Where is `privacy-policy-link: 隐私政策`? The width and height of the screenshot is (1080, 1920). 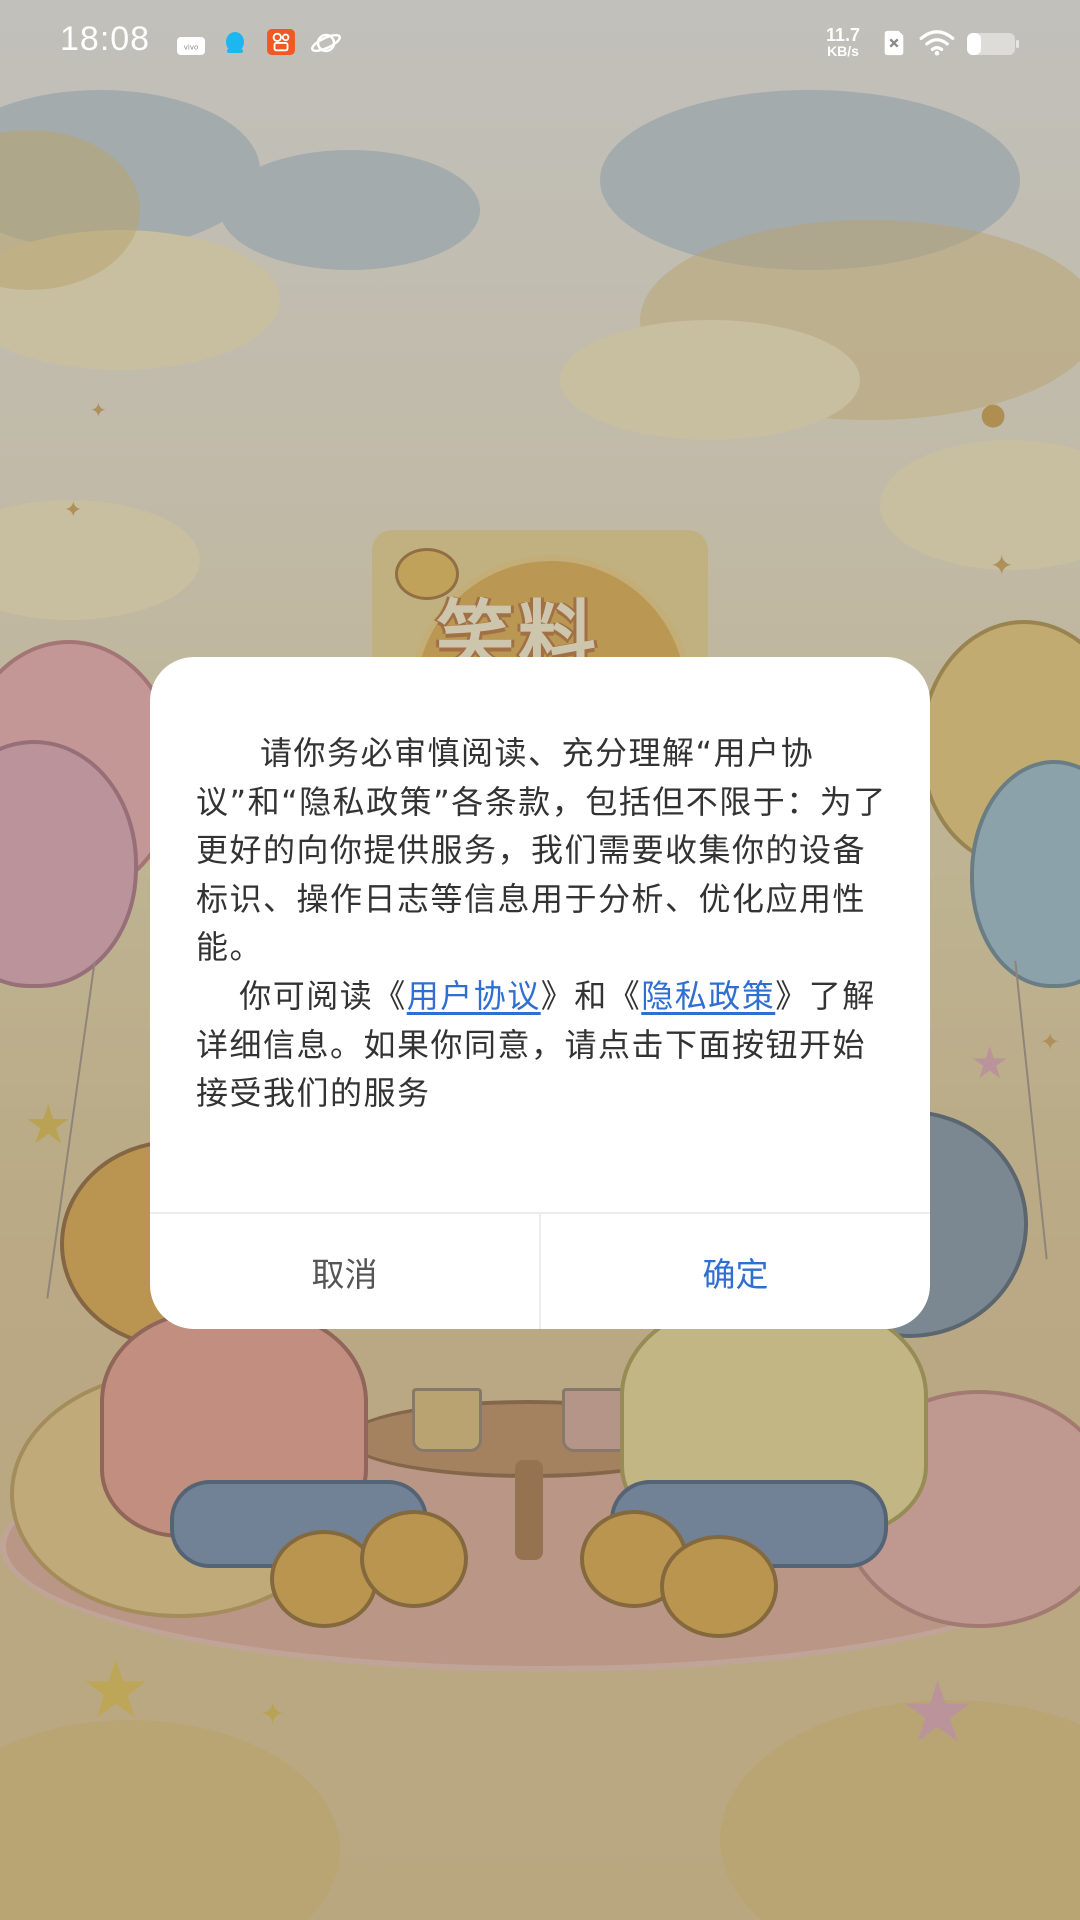 privacy-policy-link: 隐私政策 is located at coordinates (708, 996).